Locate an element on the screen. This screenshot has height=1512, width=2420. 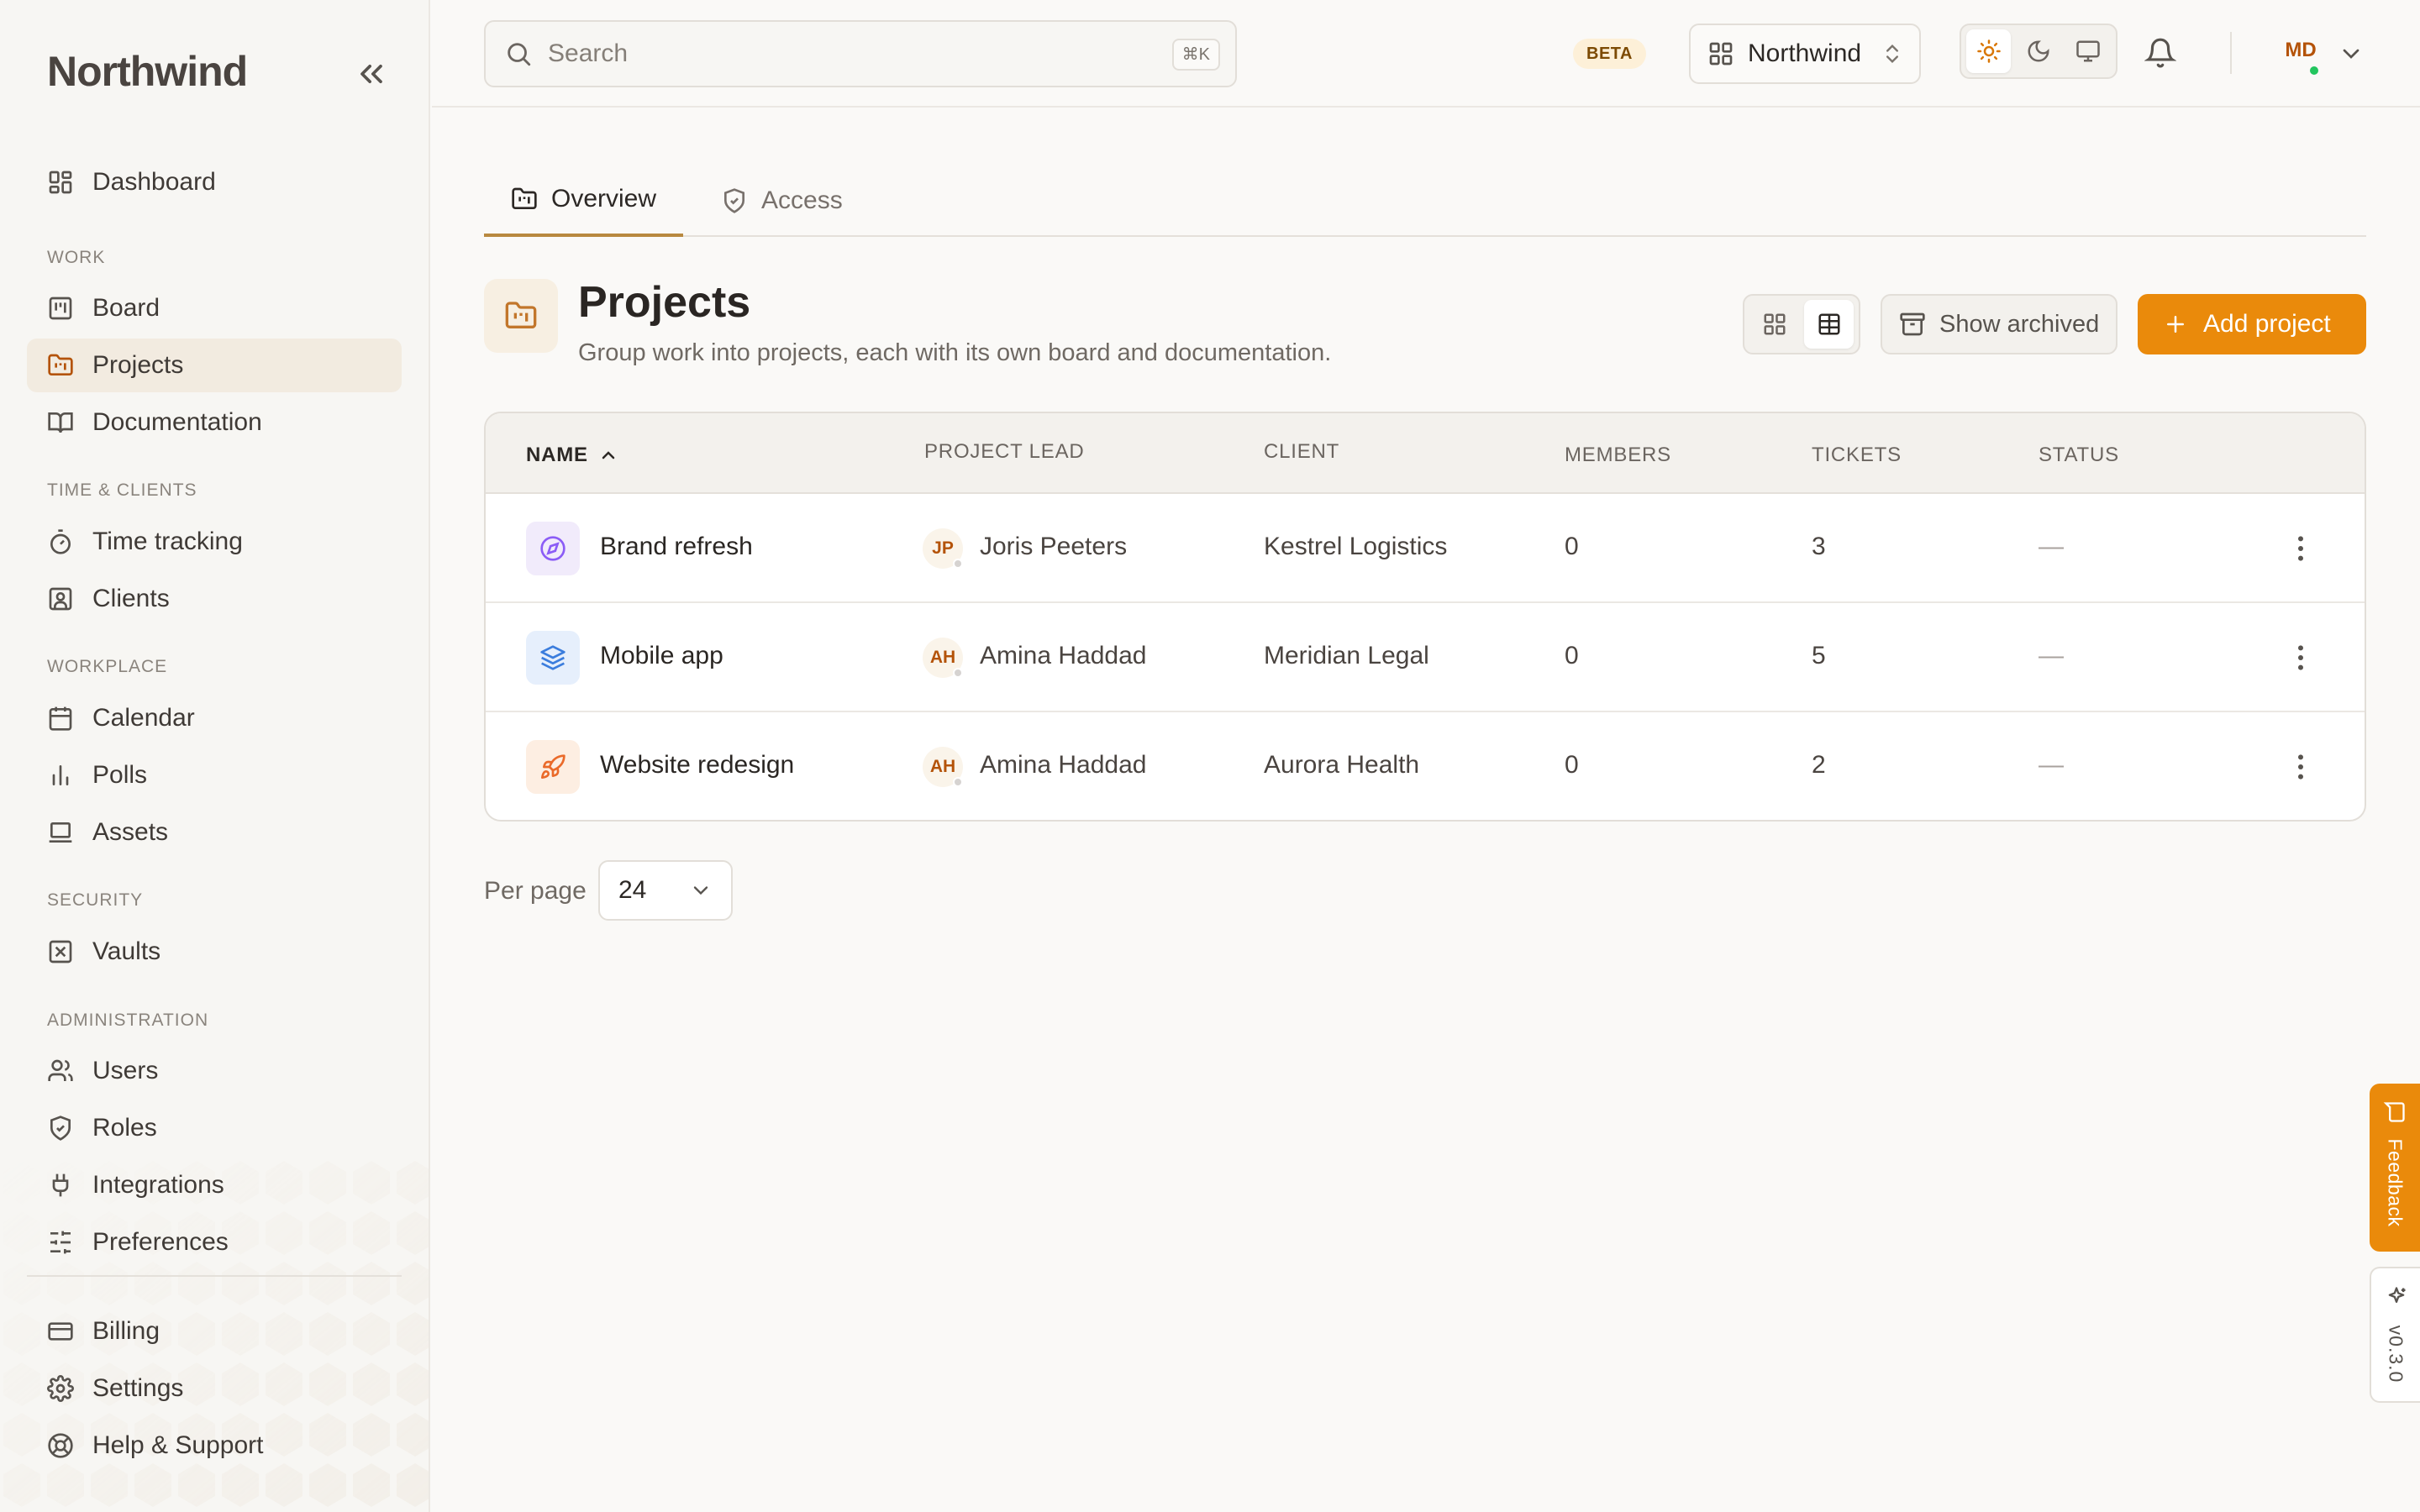
sidebar-item-preferences: Preferences is located at coordinates (214, 1242).